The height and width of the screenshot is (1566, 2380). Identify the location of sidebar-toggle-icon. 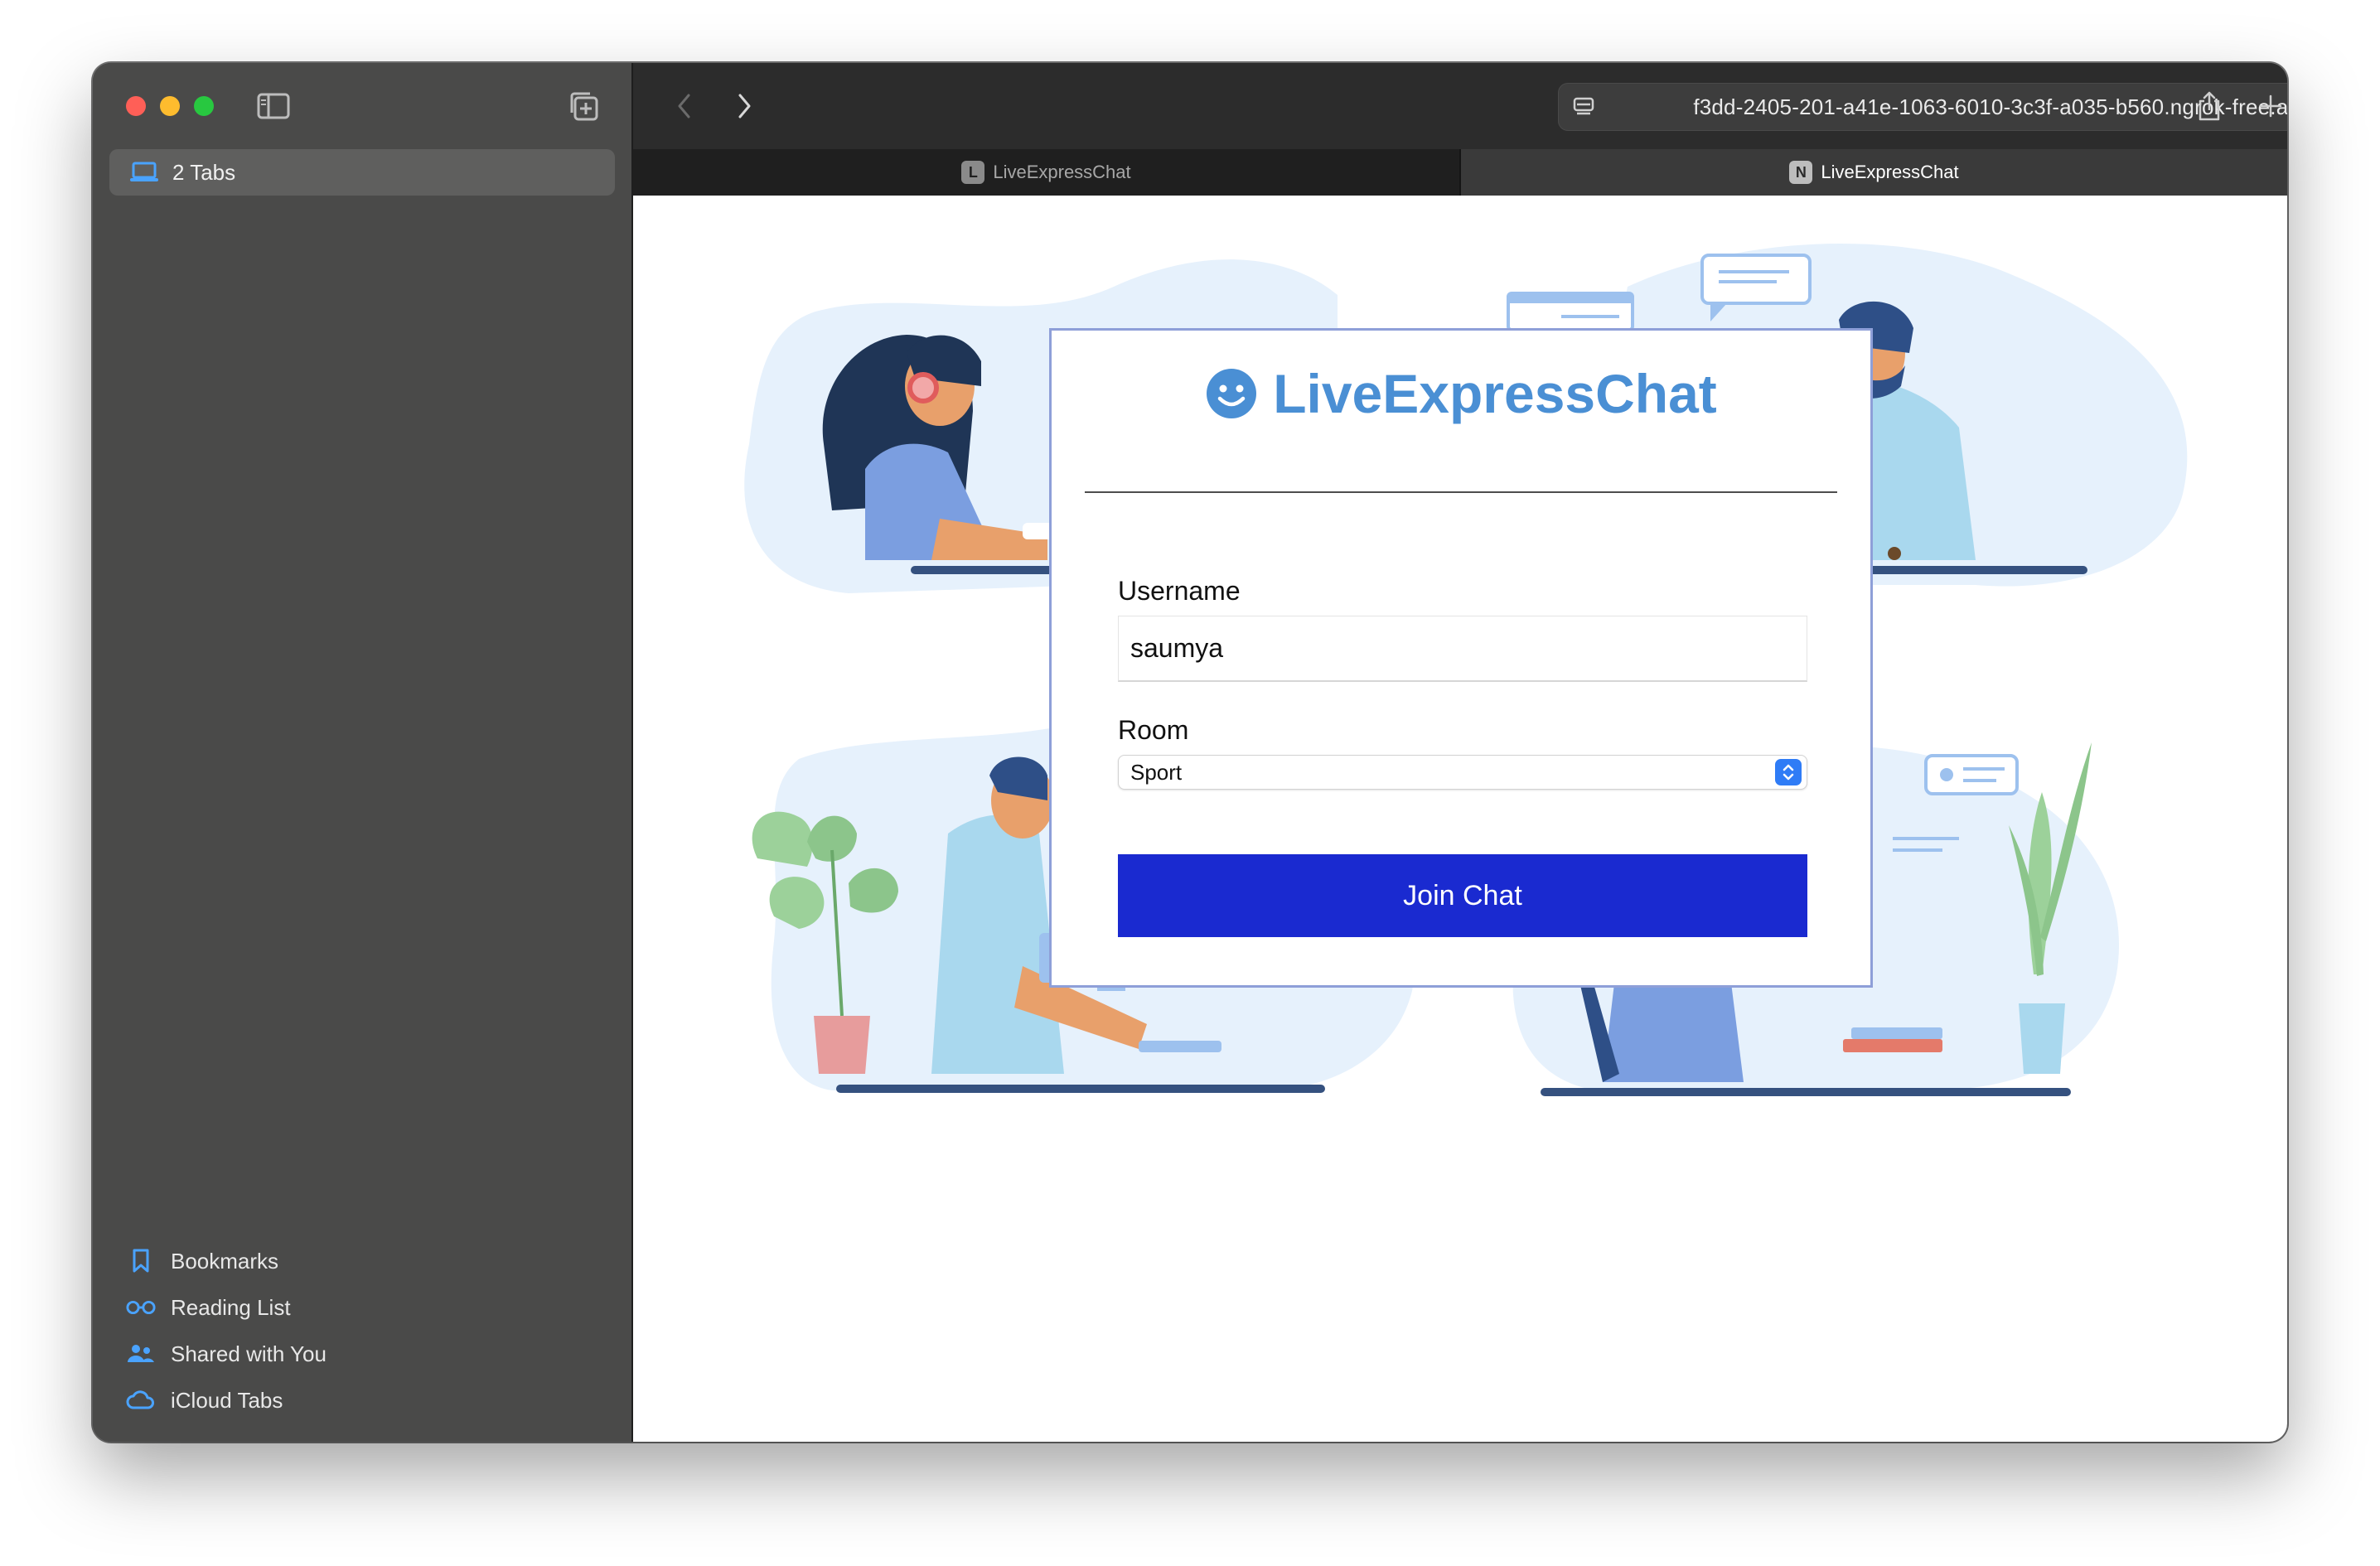
(273, 106).